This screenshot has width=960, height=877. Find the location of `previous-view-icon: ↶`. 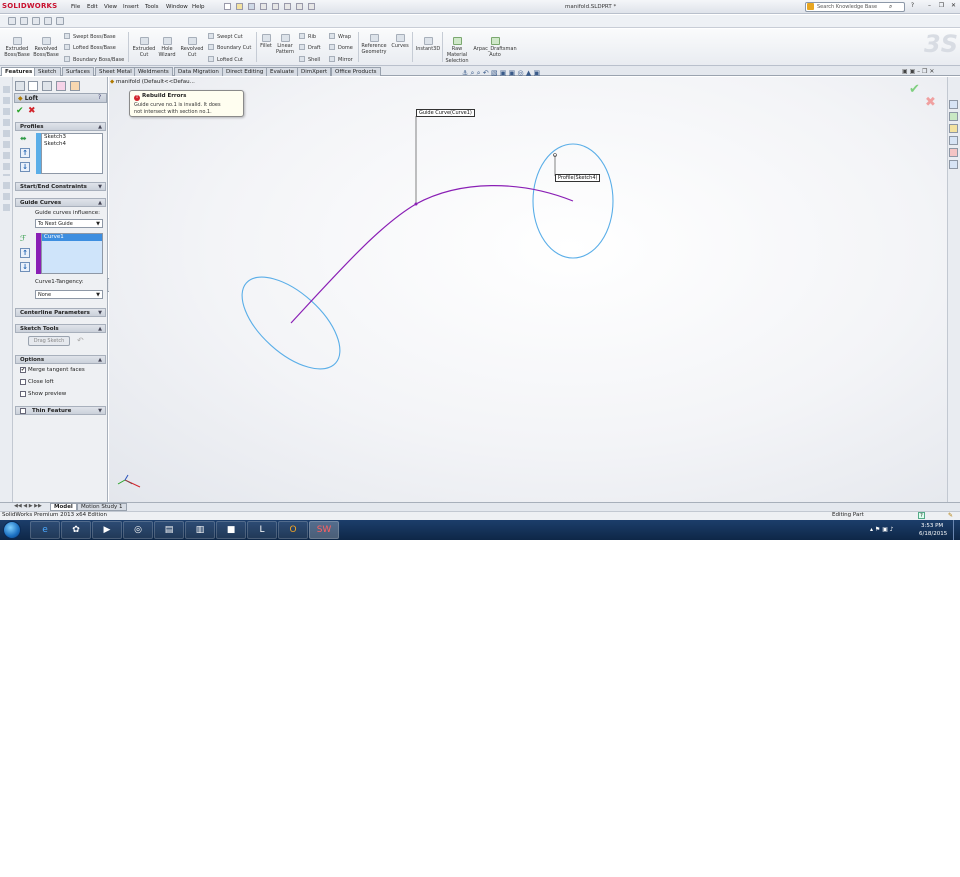

previous-view-icon: ↶ is located at coordinates (486, 73).